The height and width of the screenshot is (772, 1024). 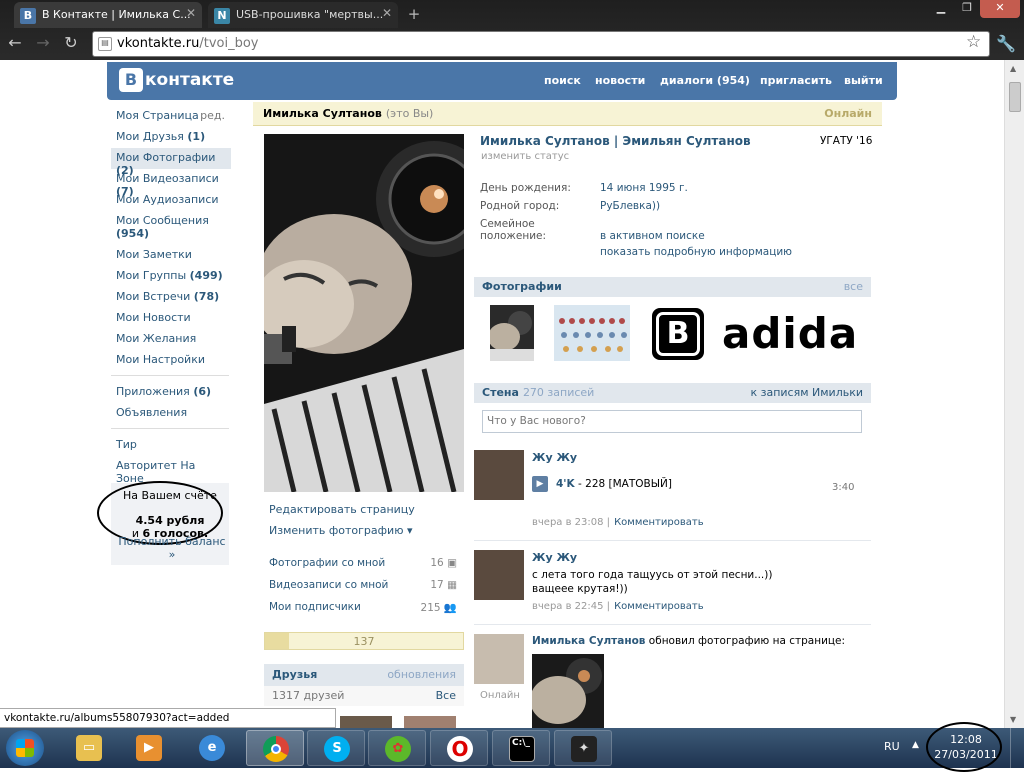 I want to click on nav-logout-link: выйти, so click(x=863, y=80).